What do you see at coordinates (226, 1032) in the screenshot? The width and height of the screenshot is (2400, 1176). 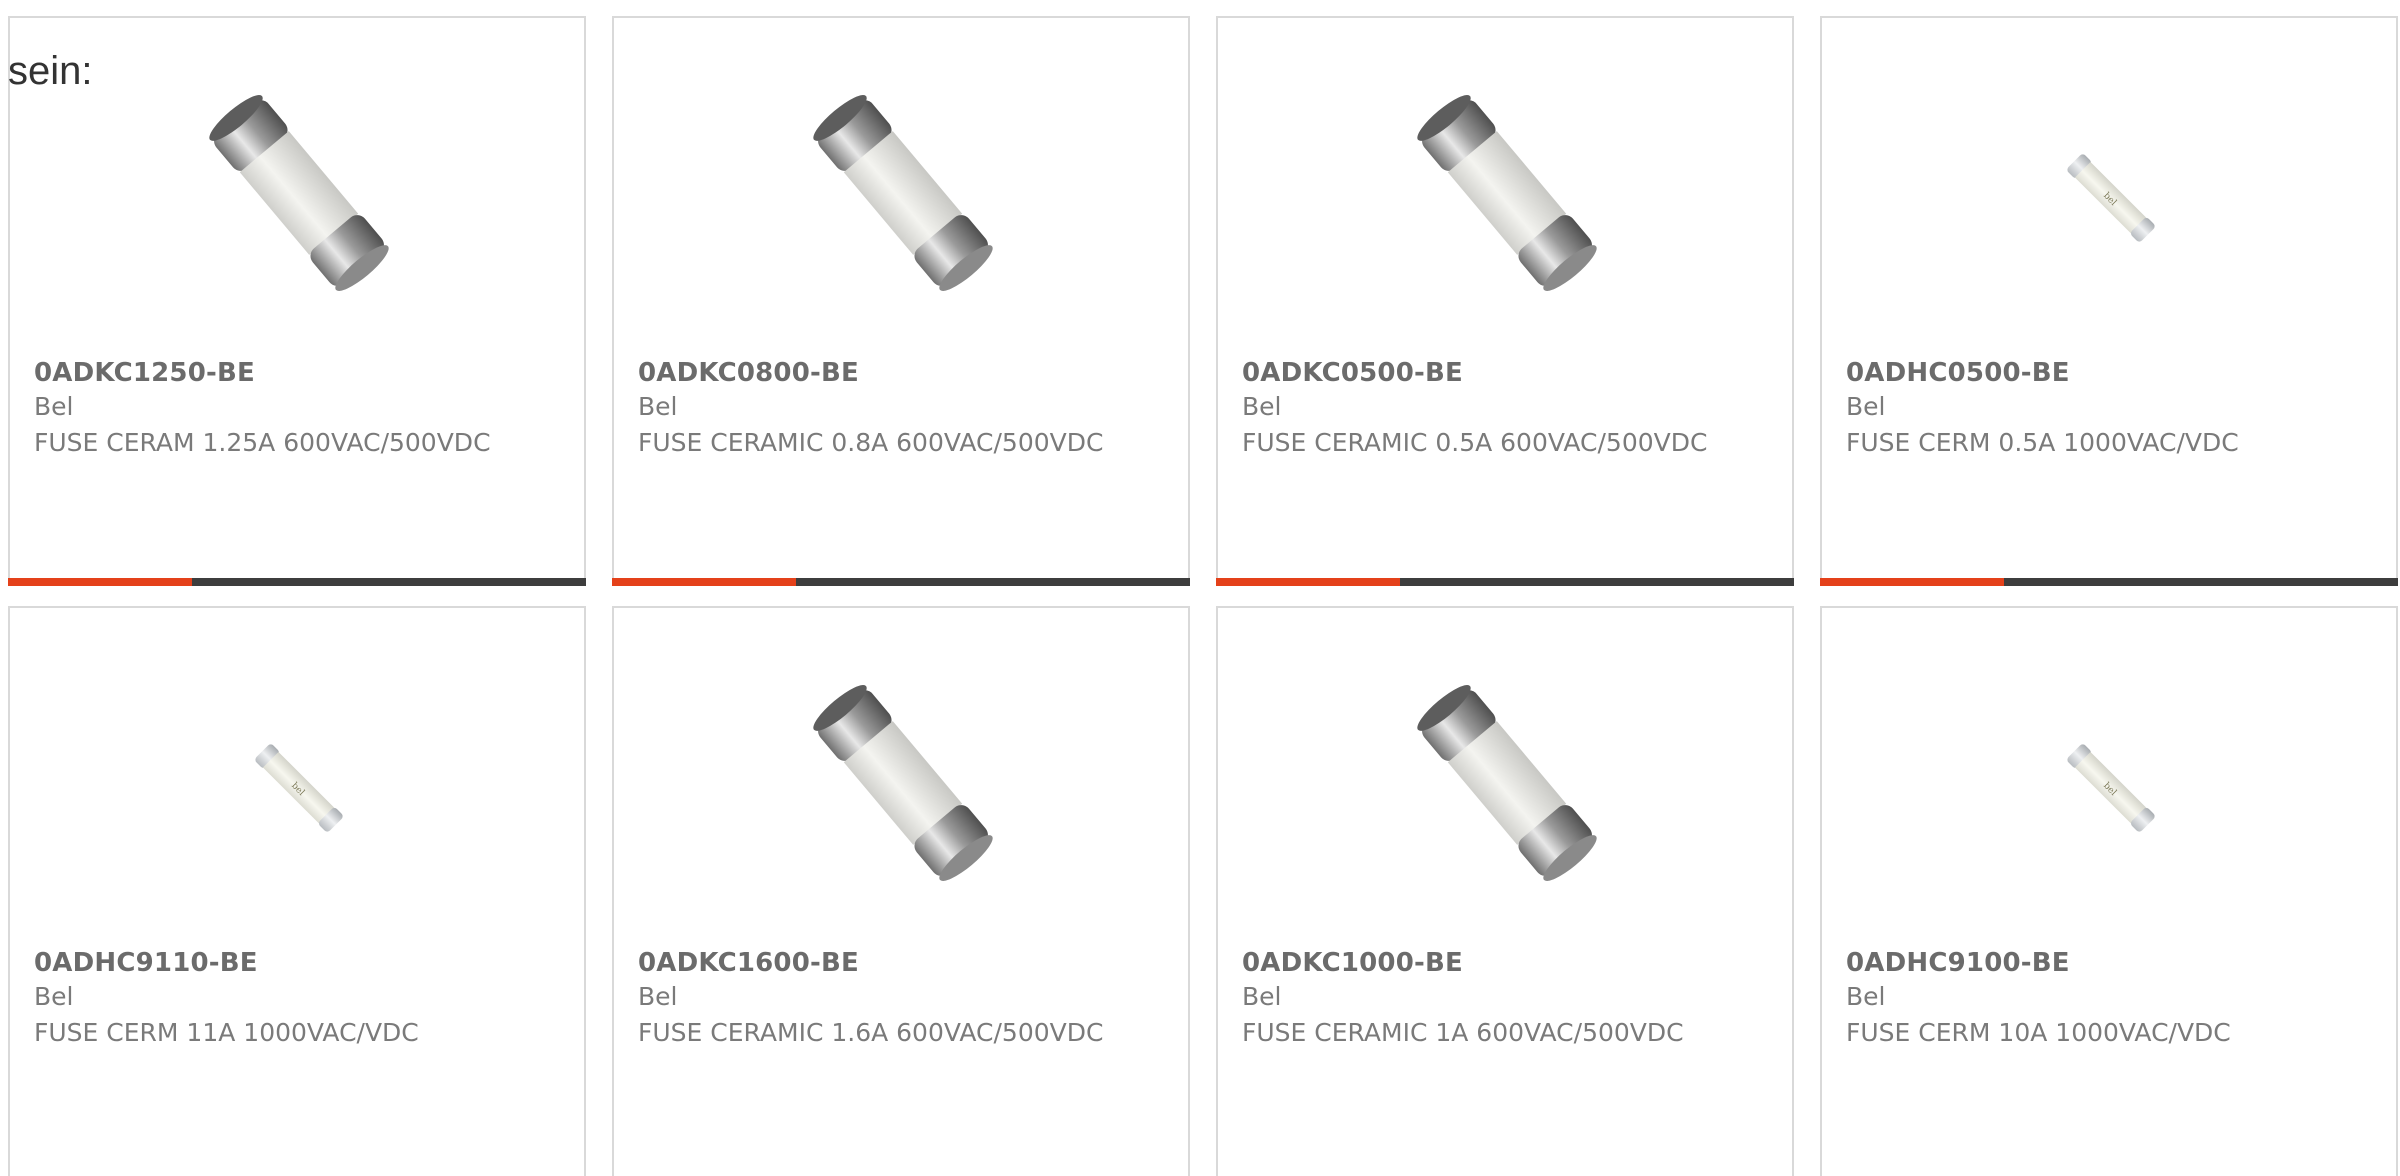 I see `description: FUSE CERM 11A 1000VAC/VDC` at bounding box center [226, 1032].